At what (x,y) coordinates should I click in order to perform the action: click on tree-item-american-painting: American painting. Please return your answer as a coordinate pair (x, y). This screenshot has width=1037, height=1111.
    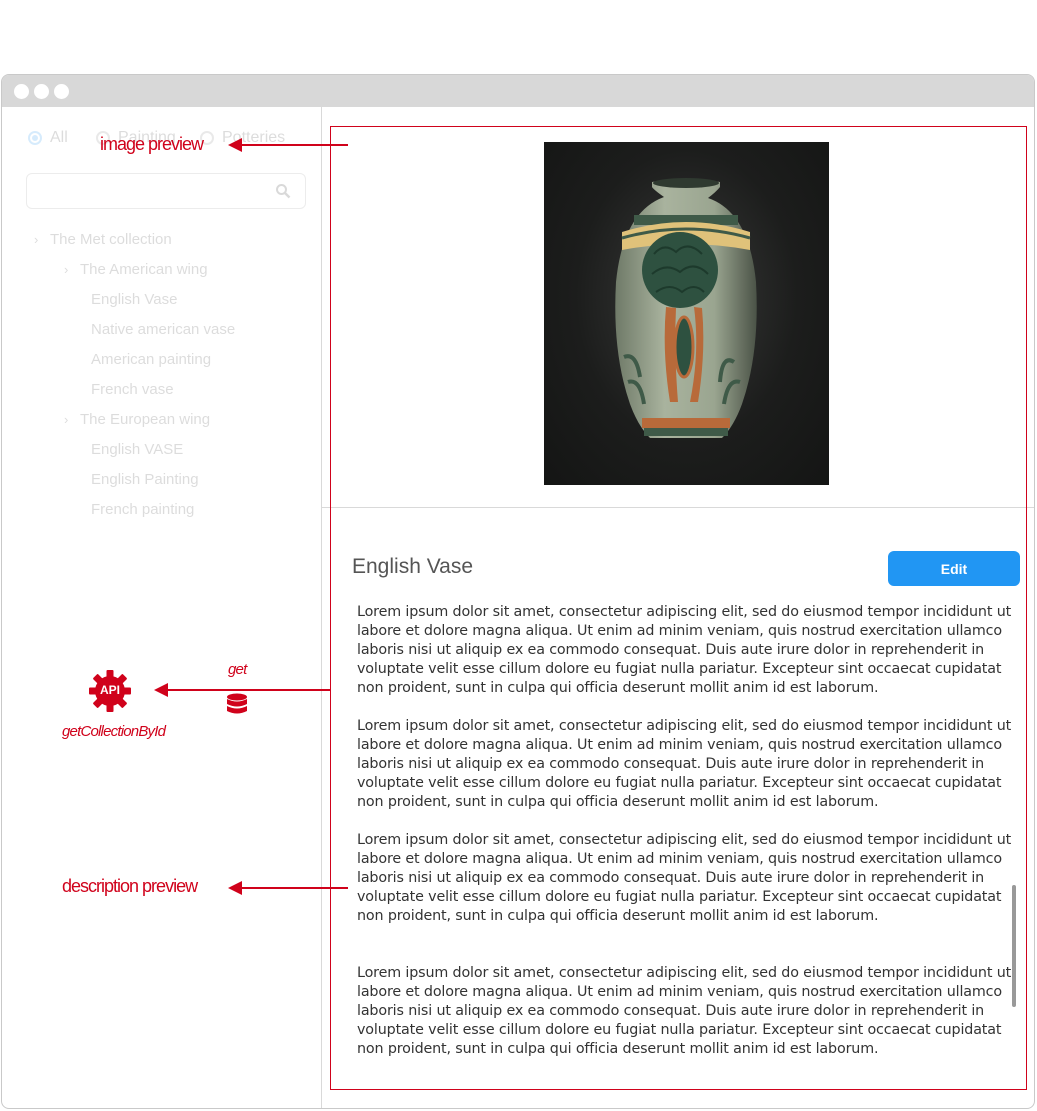
    Looking at the image, I should click on (151, 359).